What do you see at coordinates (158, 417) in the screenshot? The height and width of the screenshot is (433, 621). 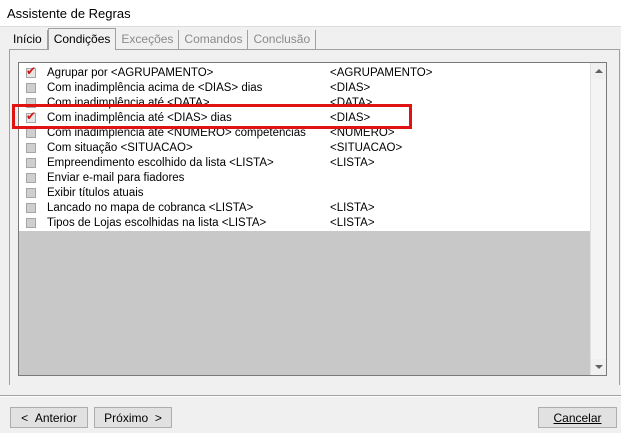 I see `chevron-right-icon: >` at bounding box center [158, 417].